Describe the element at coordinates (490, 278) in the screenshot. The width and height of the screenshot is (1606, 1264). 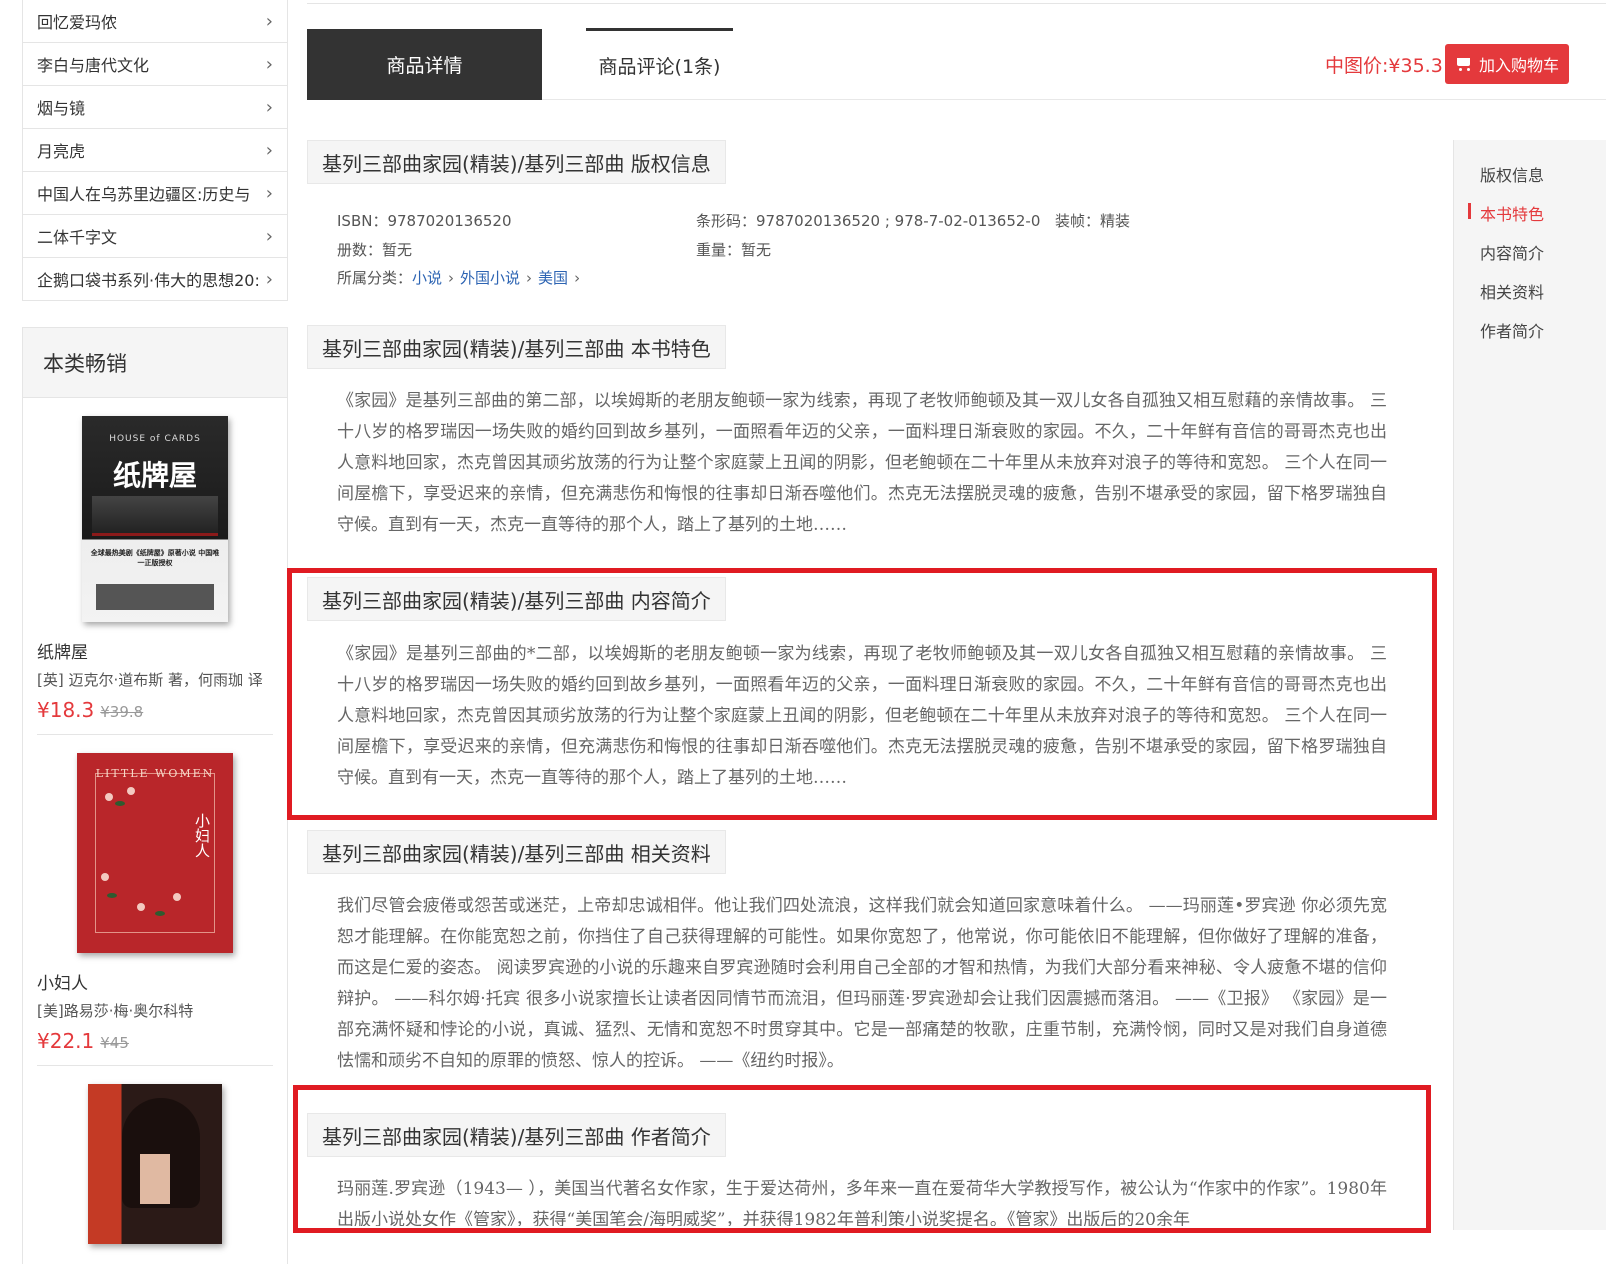
I see `breadcrumb-link: 外国小说` at that location.